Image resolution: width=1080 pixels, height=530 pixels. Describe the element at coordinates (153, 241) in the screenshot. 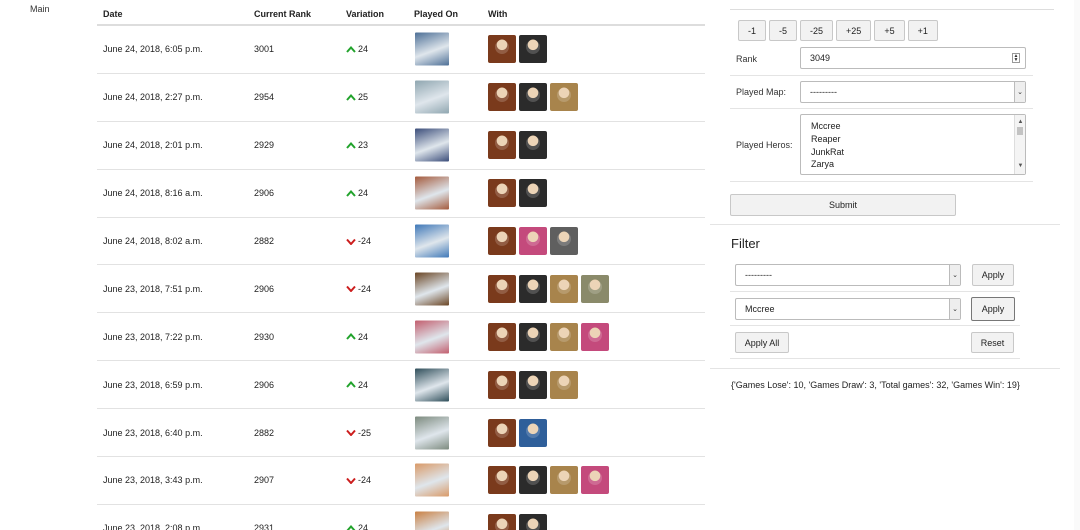

I see `row-date: June 24, 2018, 8:02 a.m.` at that location.